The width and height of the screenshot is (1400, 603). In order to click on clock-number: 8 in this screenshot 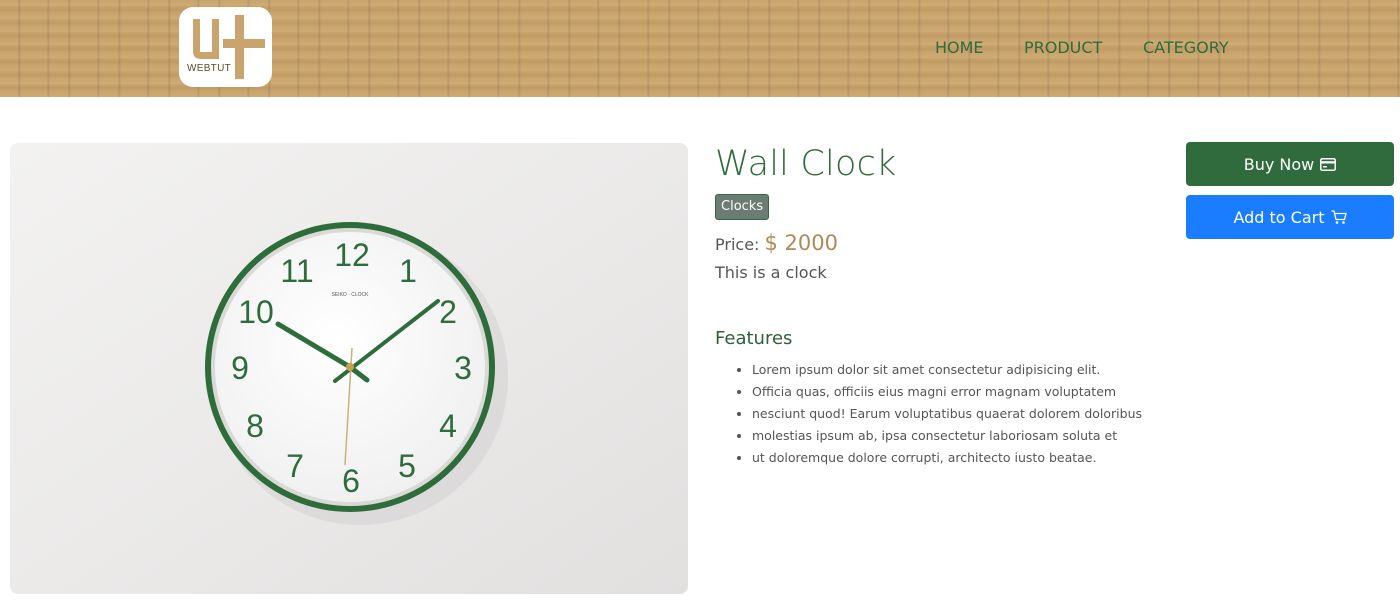, I will do `click(255, 426)`.